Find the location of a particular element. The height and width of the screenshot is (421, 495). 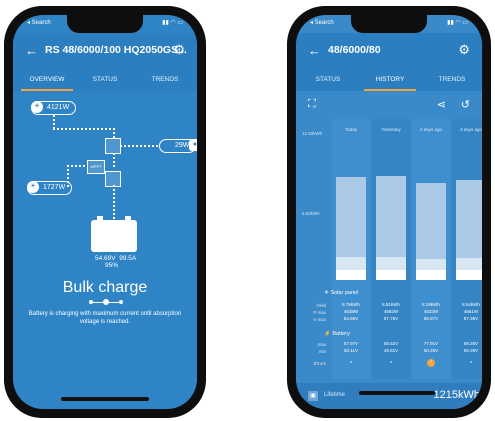

converter-block is located at coordinates (113, 146).